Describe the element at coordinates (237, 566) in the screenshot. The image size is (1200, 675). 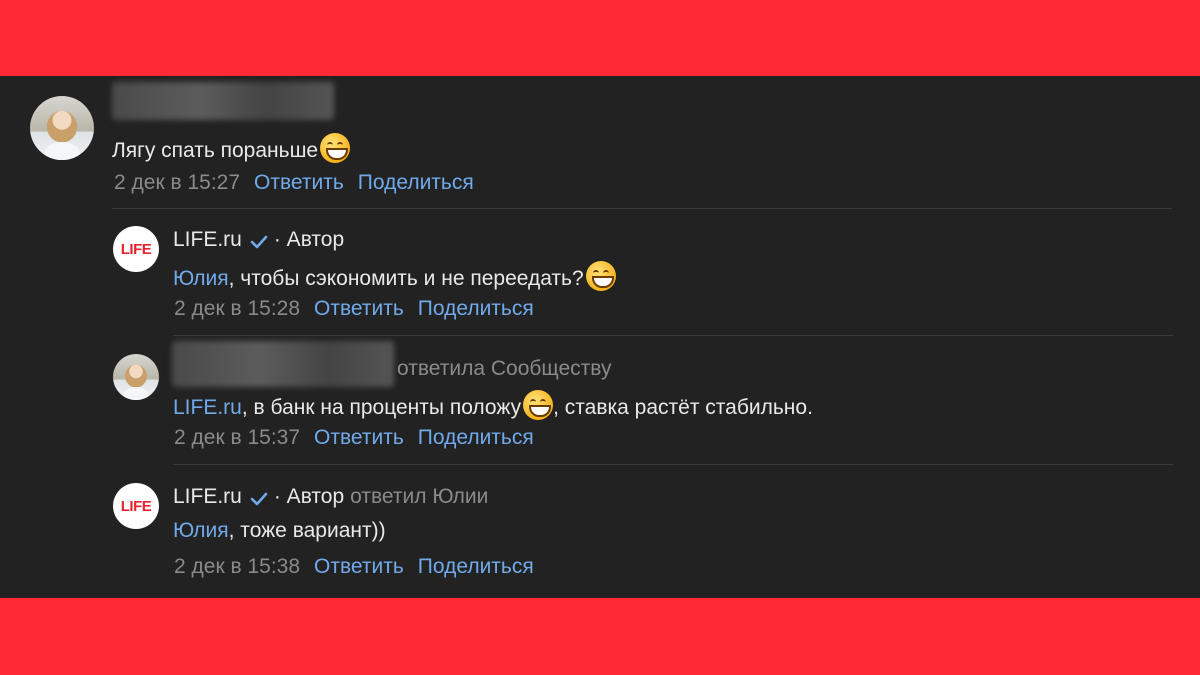
I see `comment-timestamp: 2 дек в 15:38` at that location.